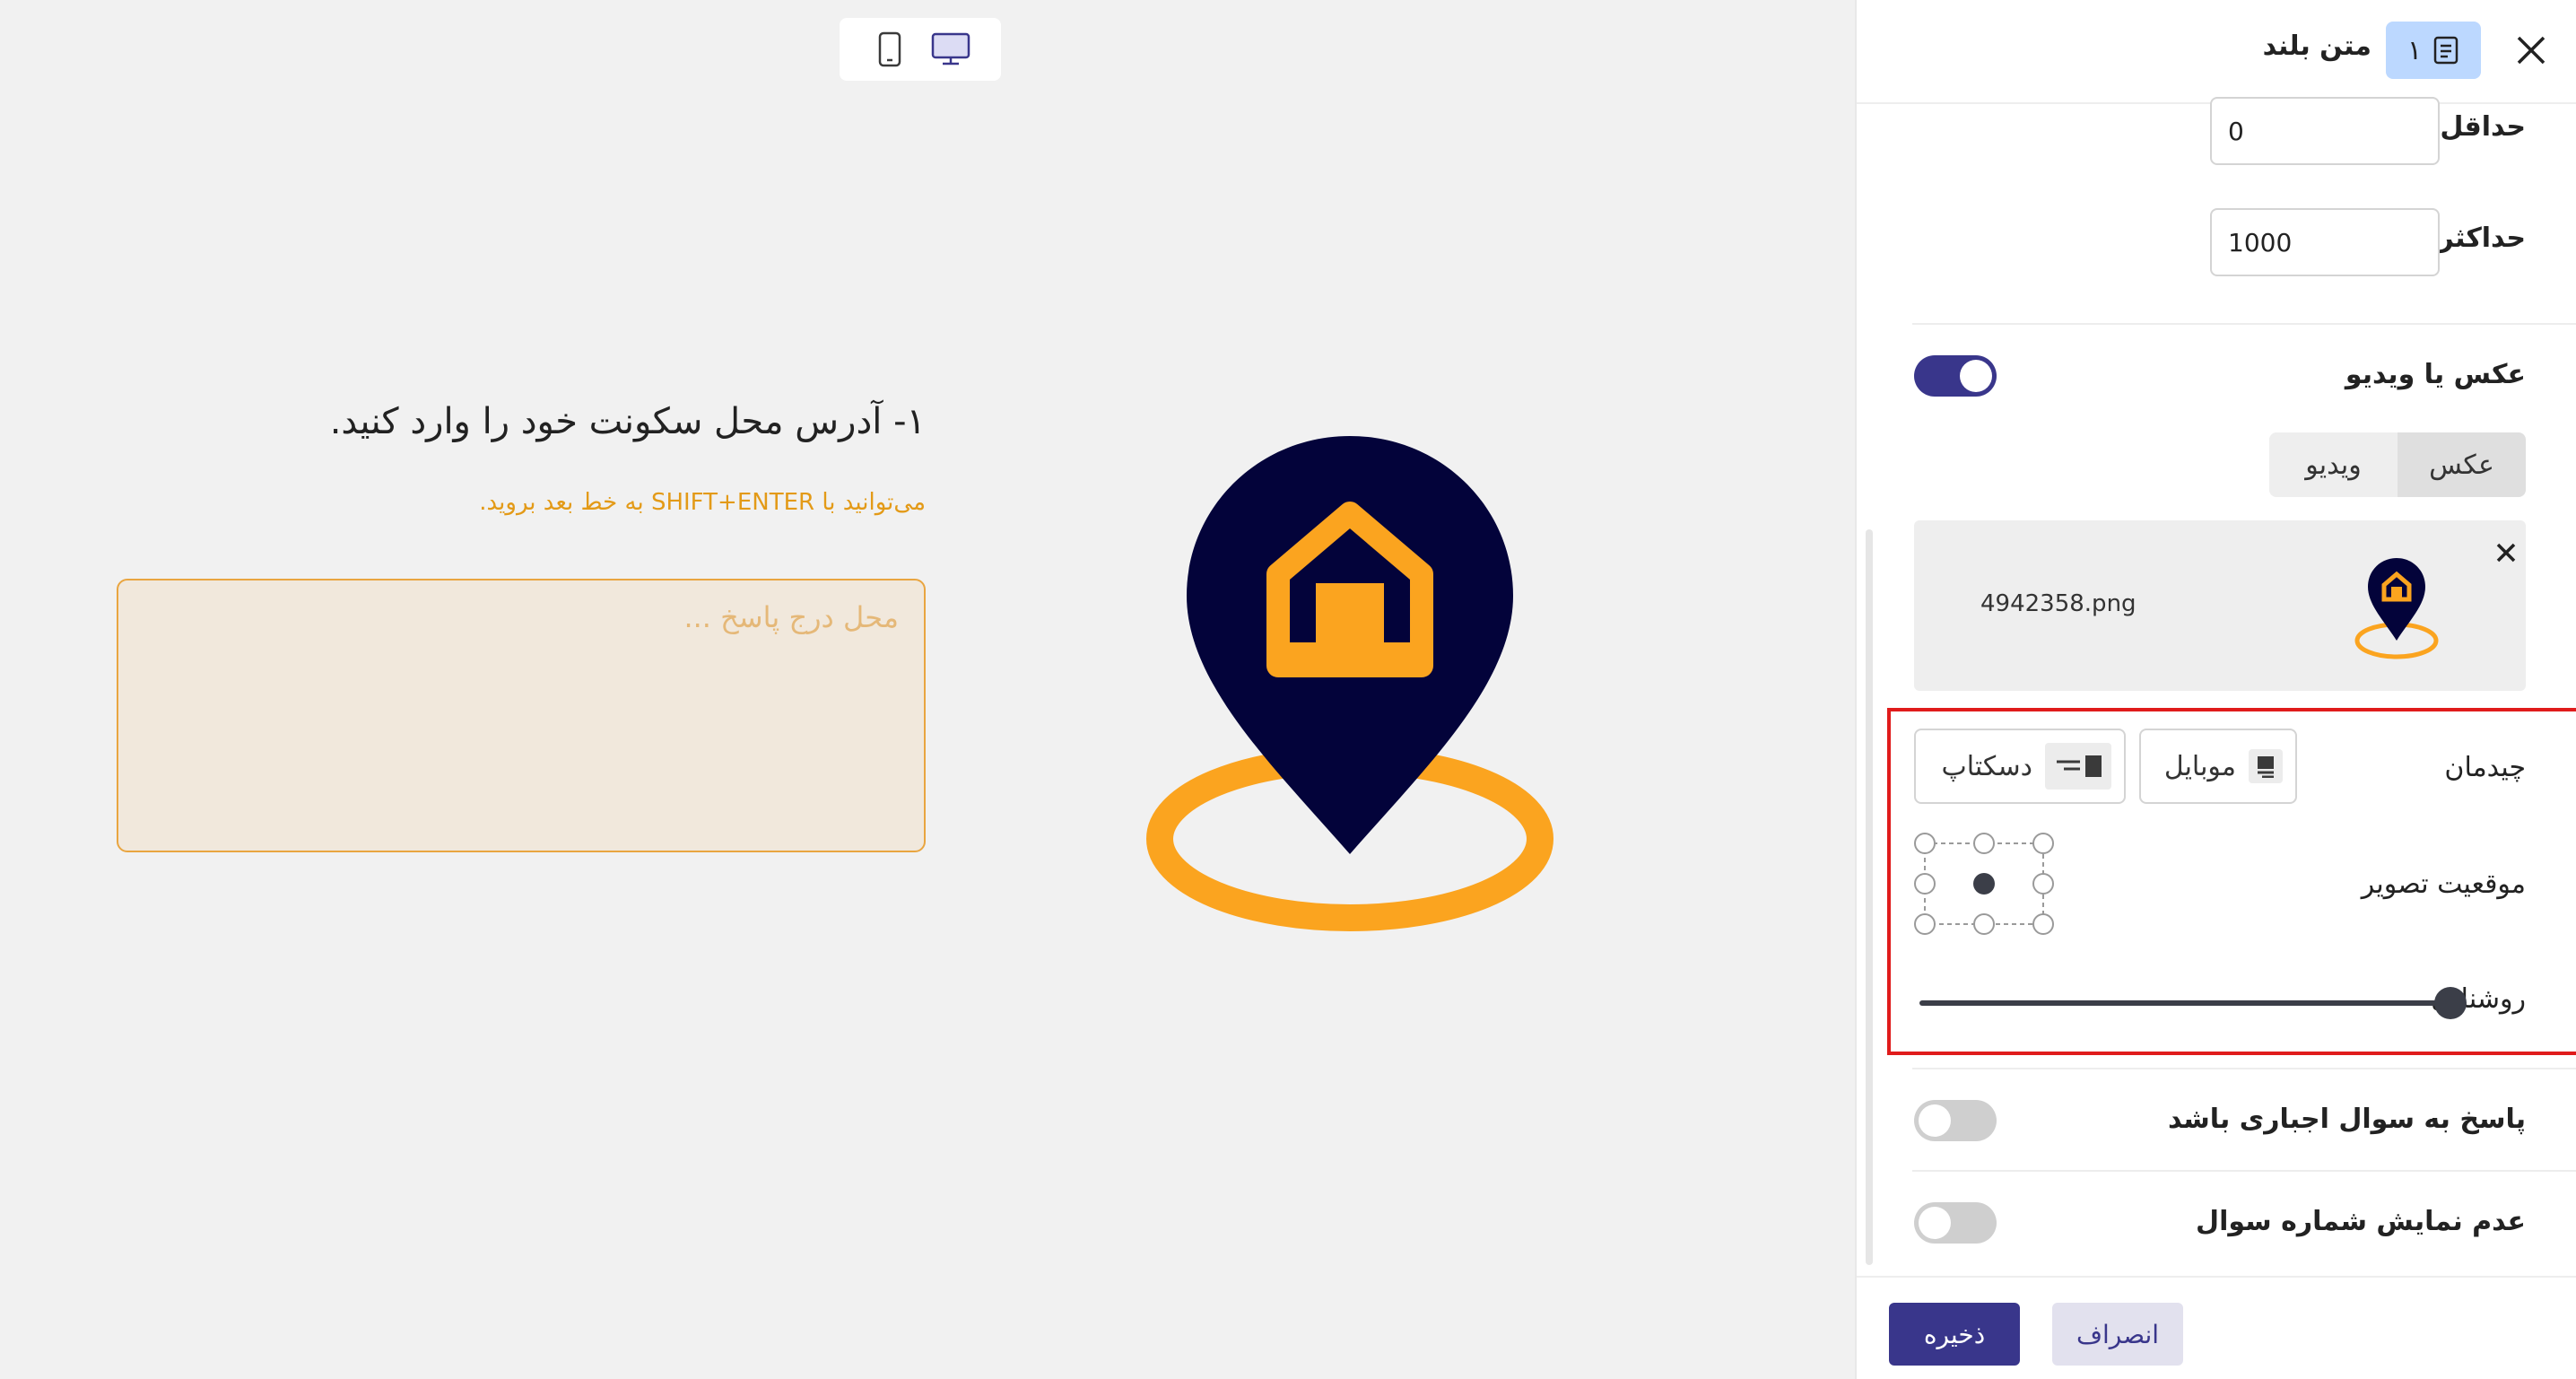 Image resolution: width=2576 pixels, height=1379 pixels. Describe the element at coordinates (2414, 50) in the screenshot. I see `question-number: ۱` at that location.